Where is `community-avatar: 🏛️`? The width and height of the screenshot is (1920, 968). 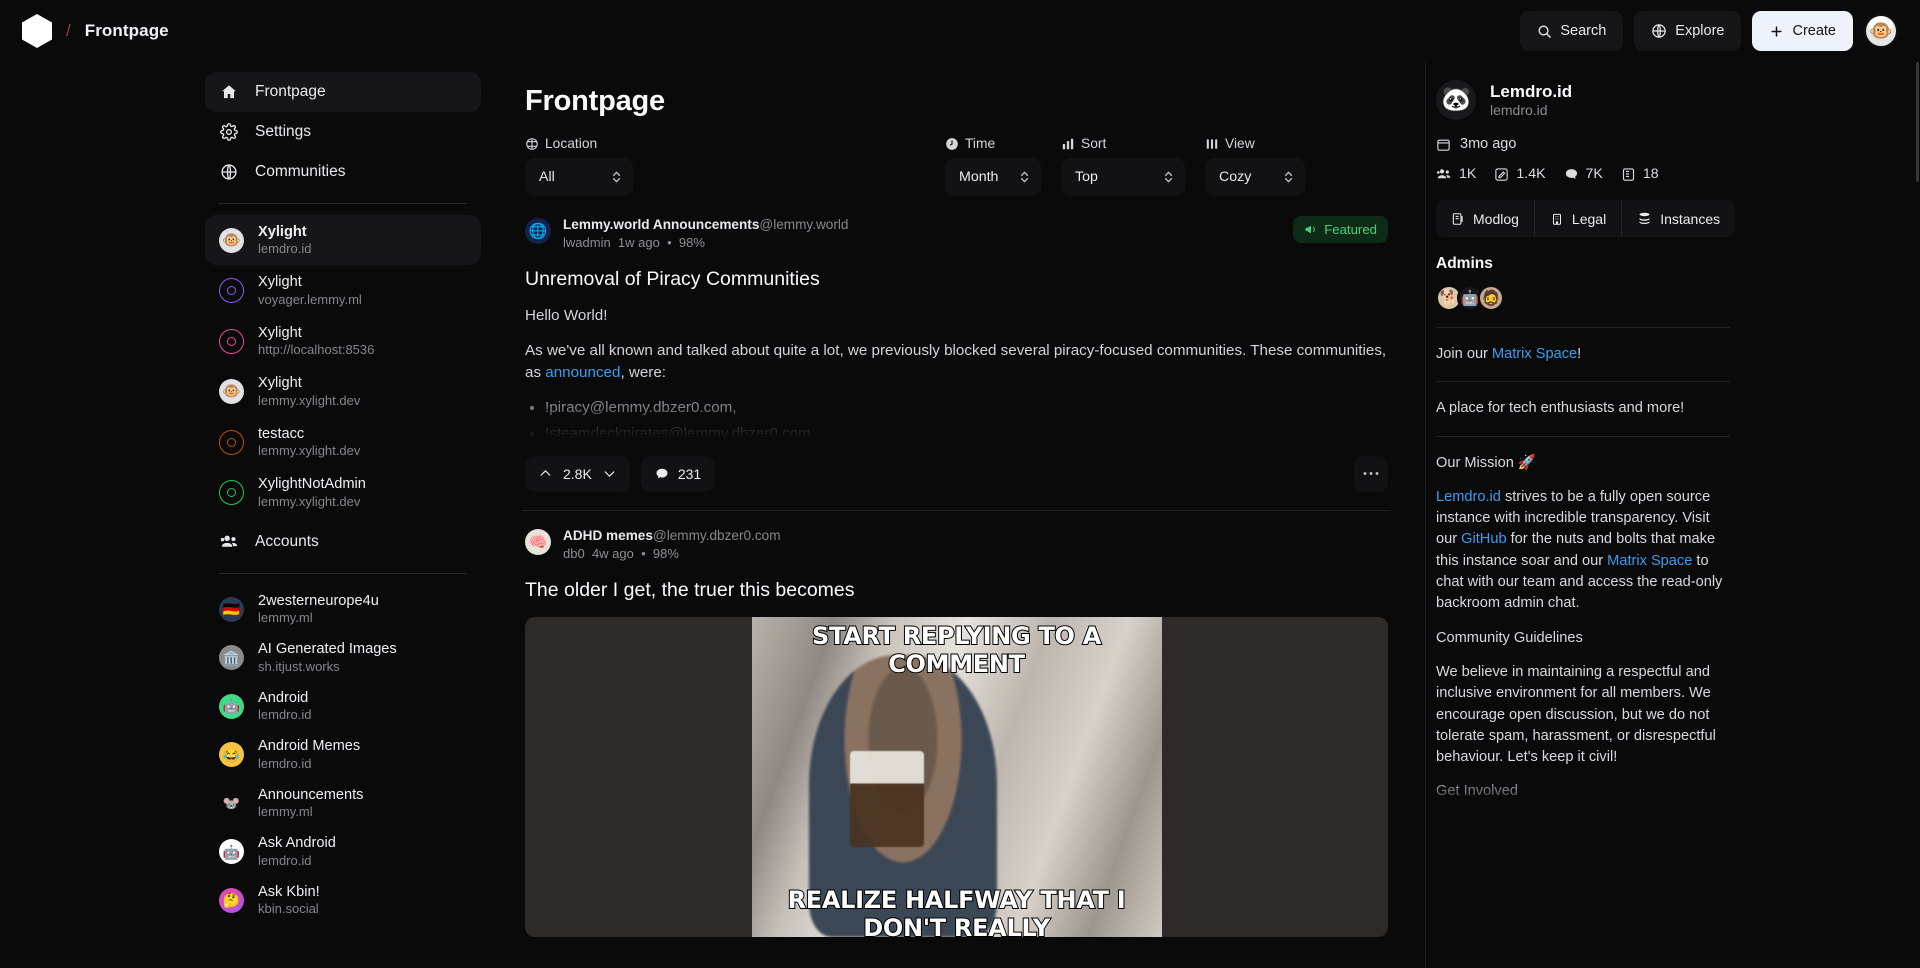 community-avatar: 🏛️ is located at coordinates (231, 658).